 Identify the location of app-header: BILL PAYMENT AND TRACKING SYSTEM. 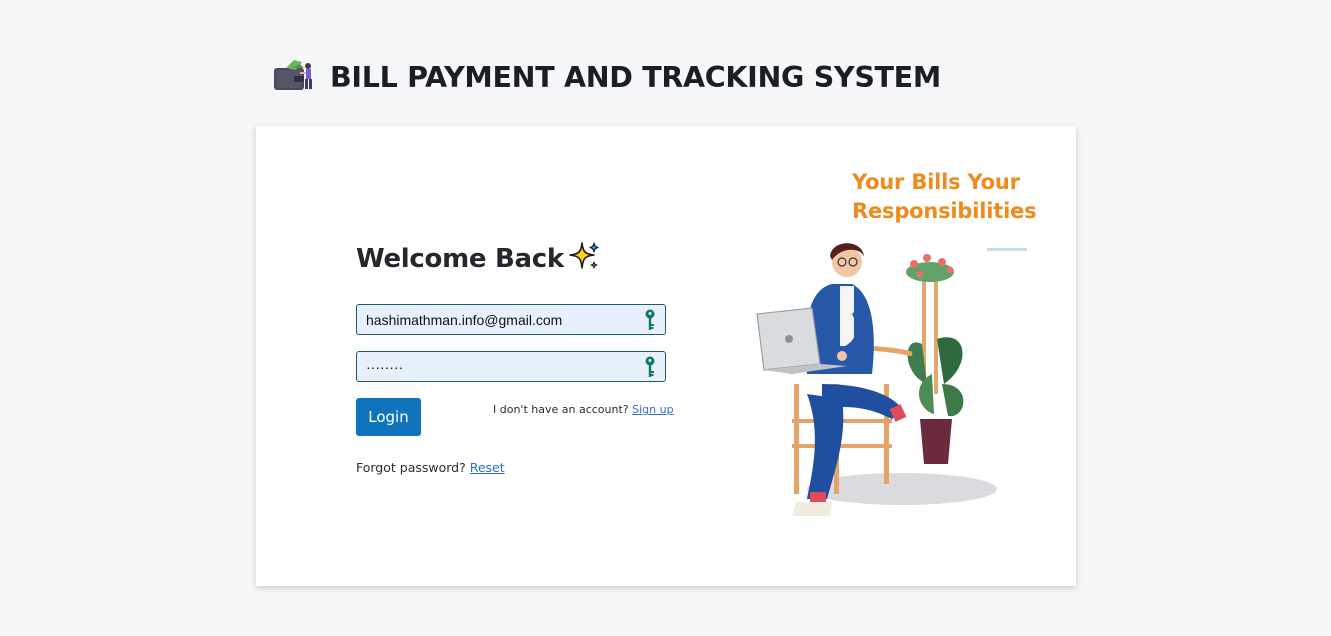
(606, 77).